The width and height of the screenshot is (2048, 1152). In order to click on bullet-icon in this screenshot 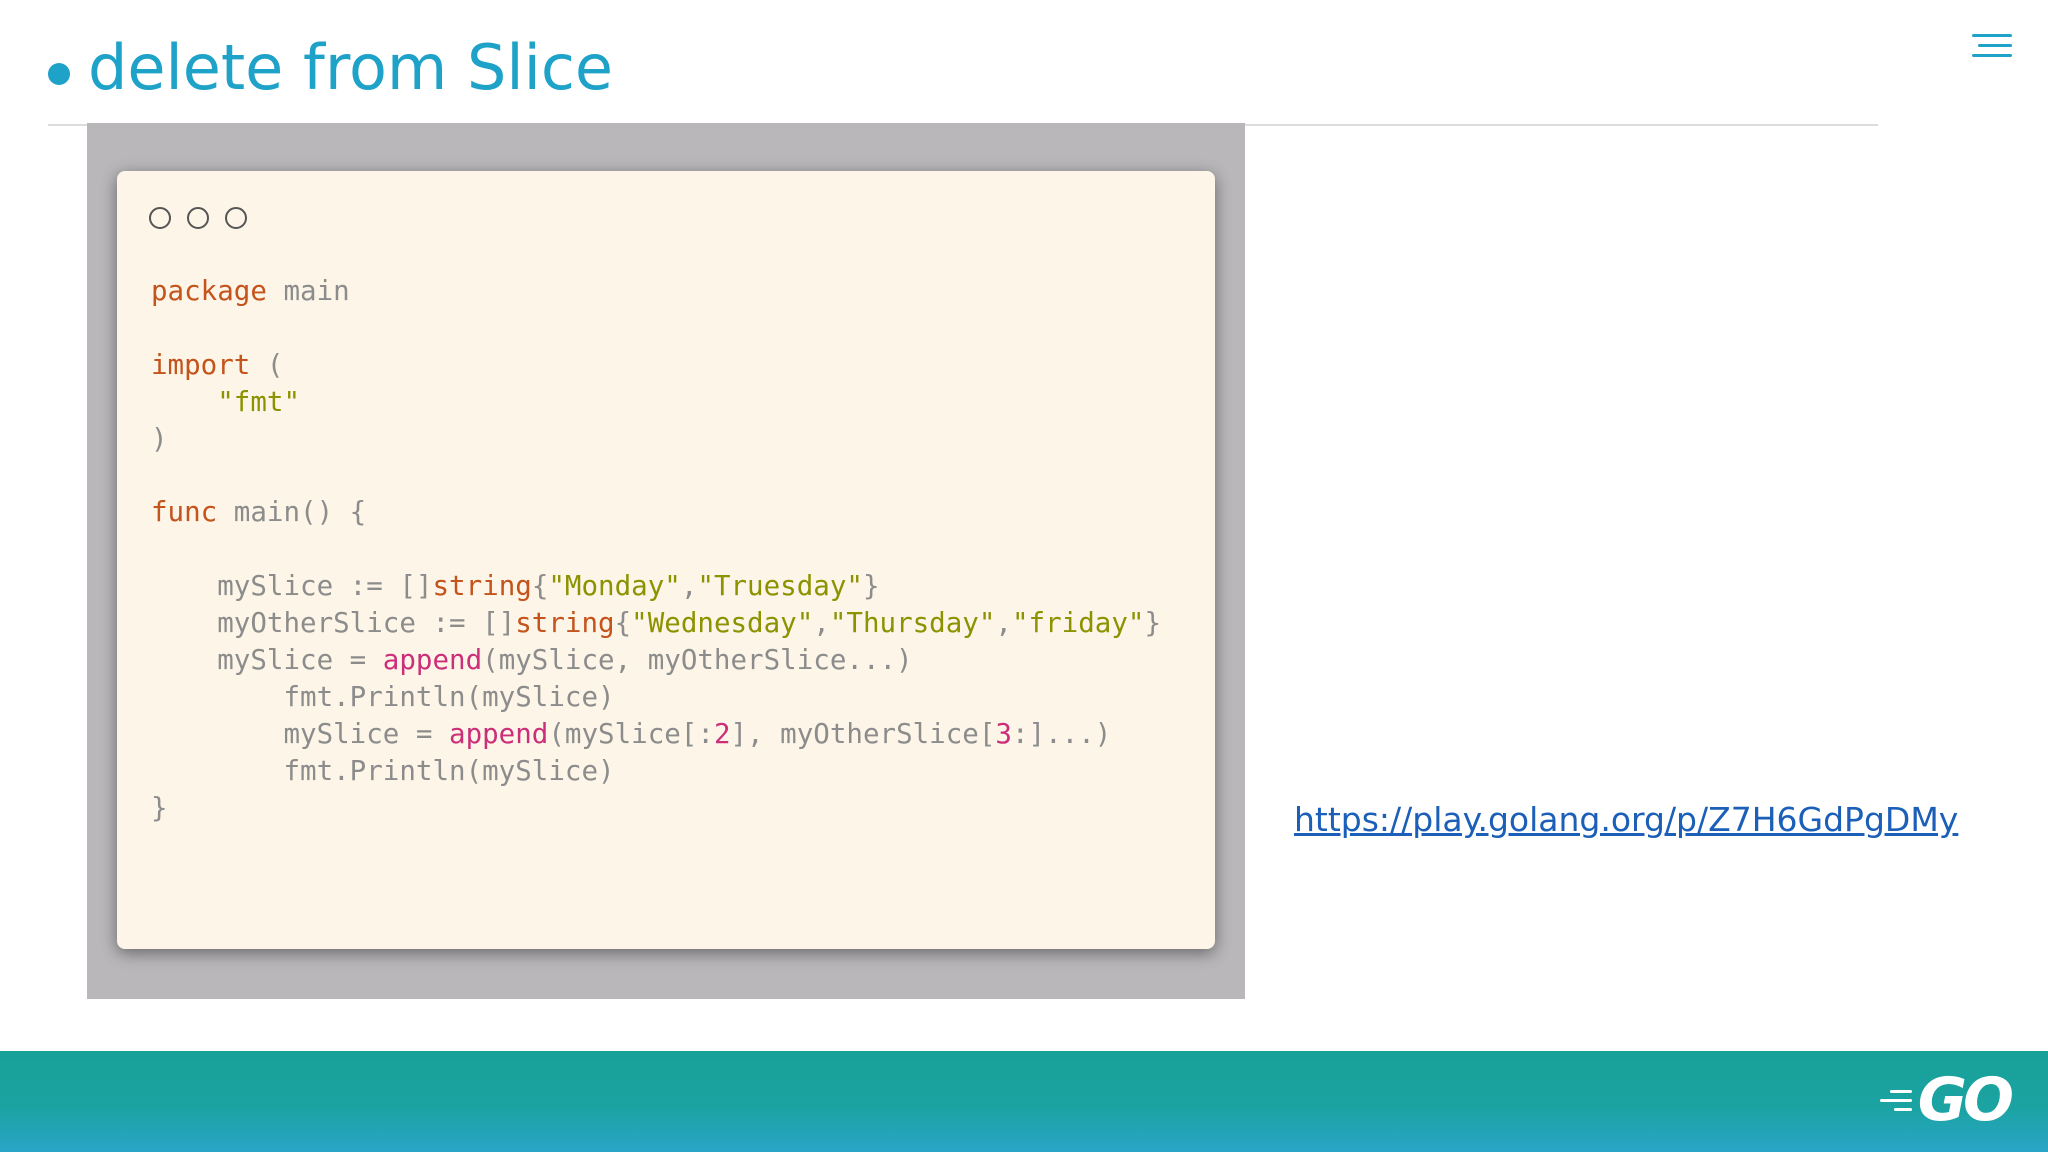, I will do `click(59, 74)`.